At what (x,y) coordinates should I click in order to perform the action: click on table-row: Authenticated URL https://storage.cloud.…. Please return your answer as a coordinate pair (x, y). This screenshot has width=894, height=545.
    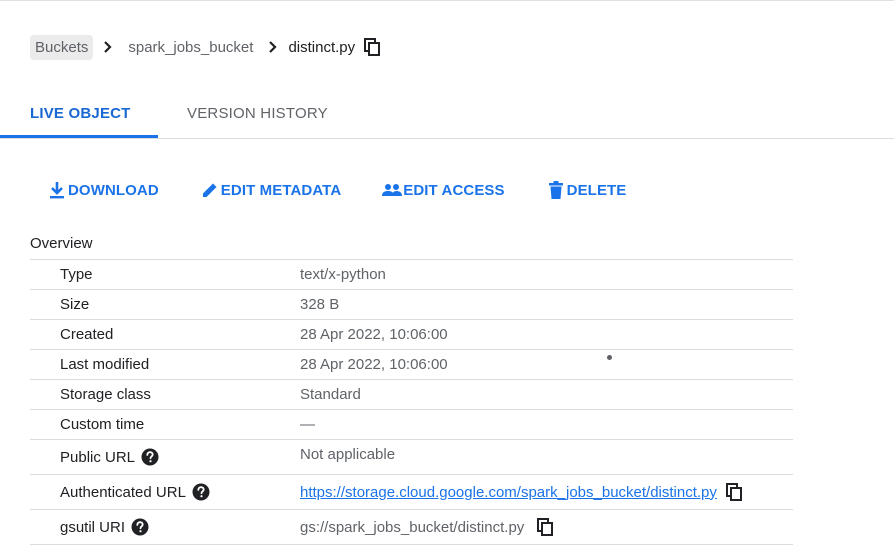
    Looking at the image, I should click on (411, 492).